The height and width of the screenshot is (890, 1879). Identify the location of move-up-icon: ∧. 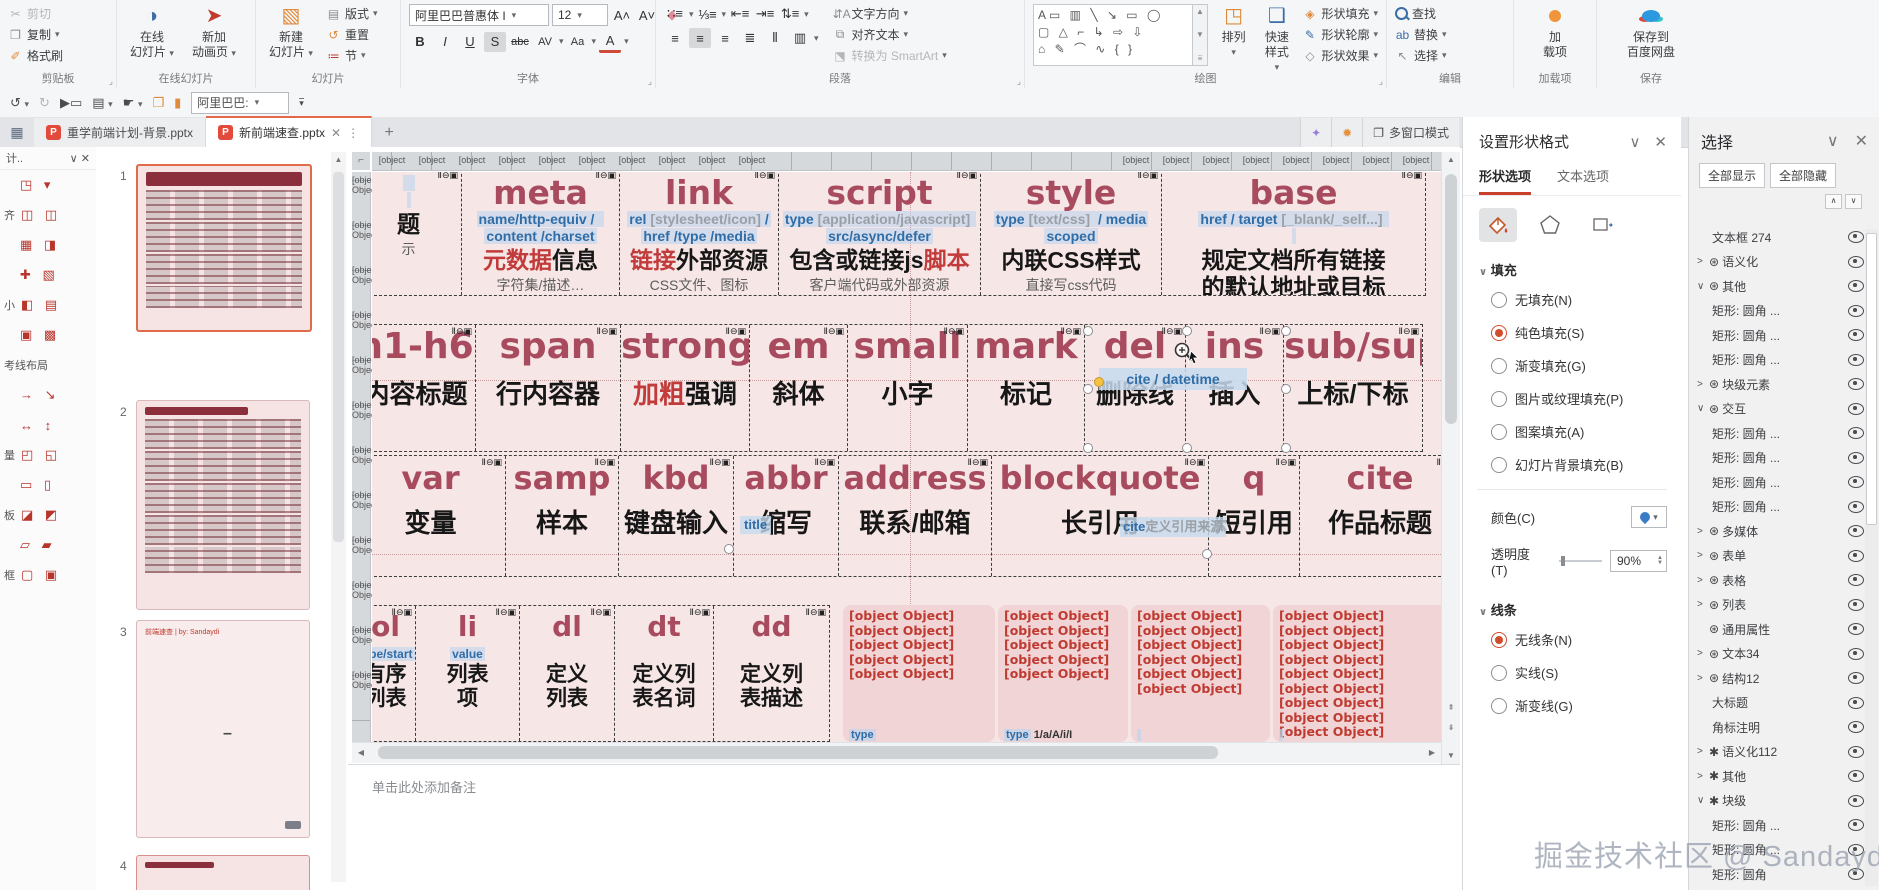
(1833, 201).